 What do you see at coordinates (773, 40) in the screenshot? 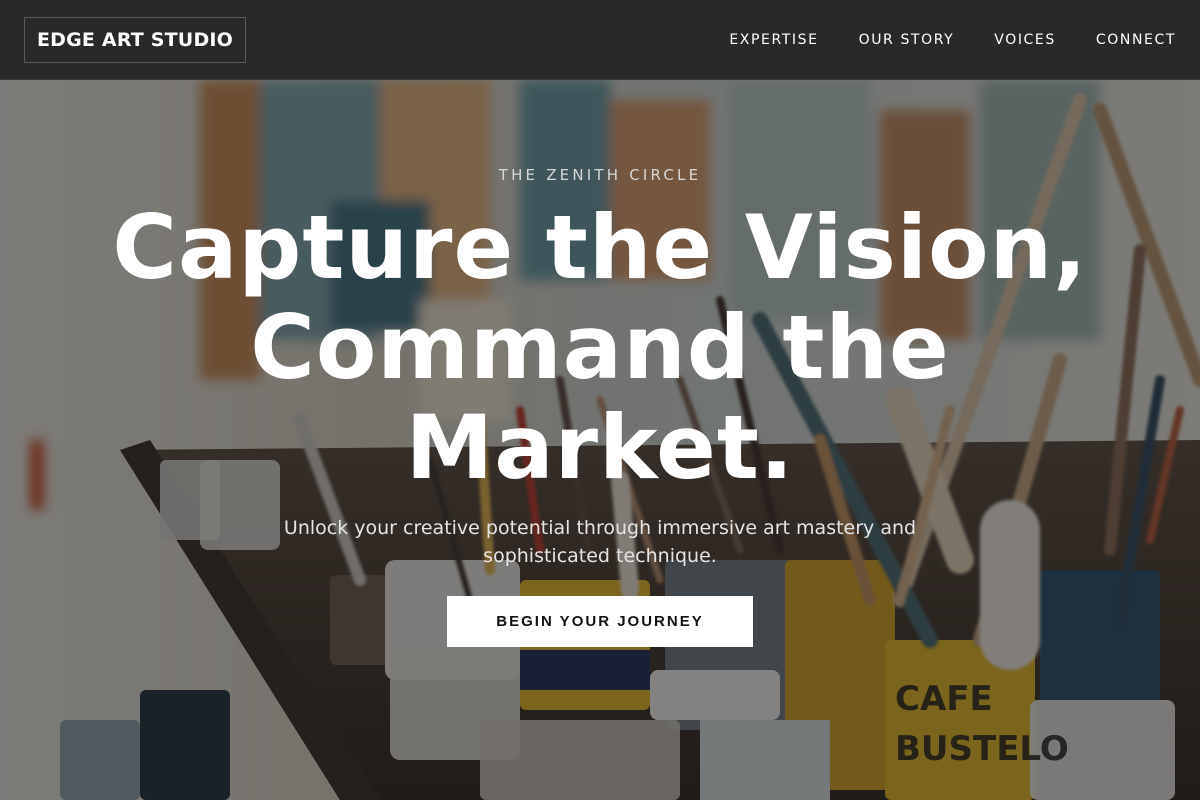
I see `nav-link-expertise: EXPERTISE` at bounding box center [773, 40].